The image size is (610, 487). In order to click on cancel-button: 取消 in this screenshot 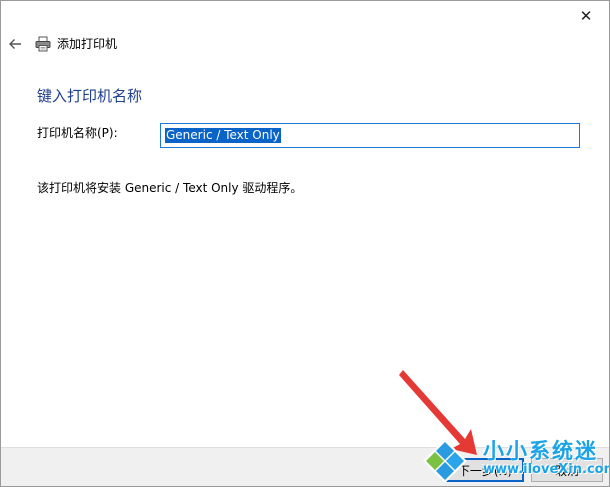, I will do `click(567, 470)`.